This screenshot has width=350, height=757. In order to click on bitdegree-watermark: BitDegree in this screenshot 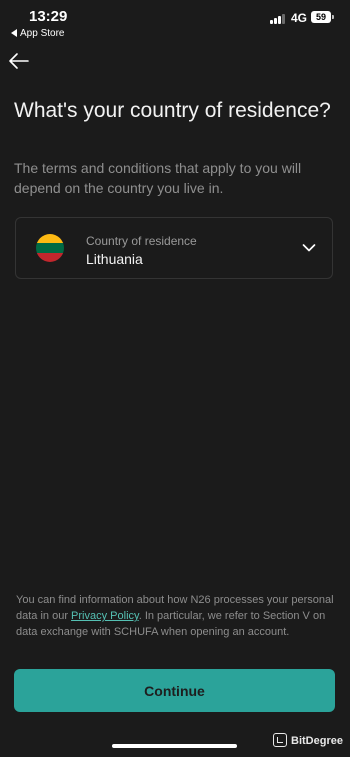, I will do `click(308, 741)`.